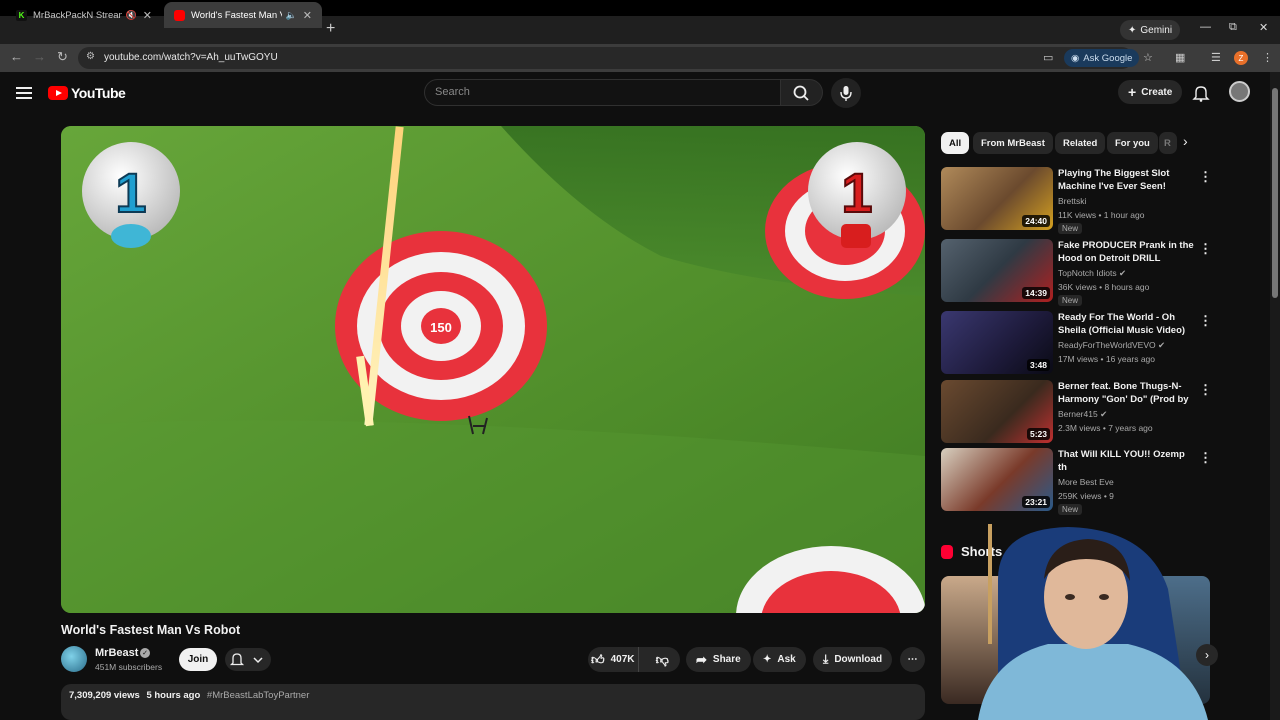  I want to click on download-button: ⤓ Download, so click(853, 659).